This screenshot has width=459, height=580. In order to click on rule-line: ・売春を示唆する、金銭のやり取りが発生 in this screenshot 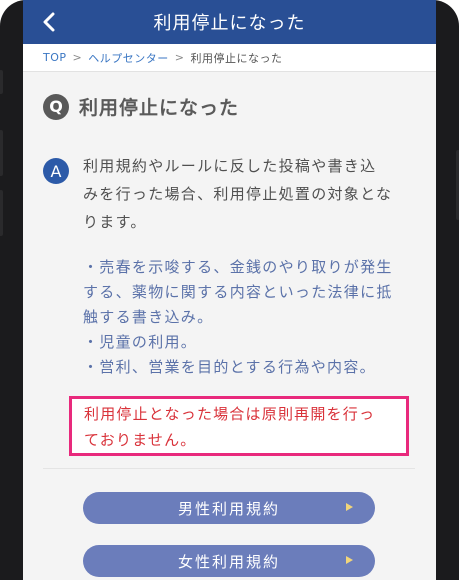, I will do `click(238, 267)`.